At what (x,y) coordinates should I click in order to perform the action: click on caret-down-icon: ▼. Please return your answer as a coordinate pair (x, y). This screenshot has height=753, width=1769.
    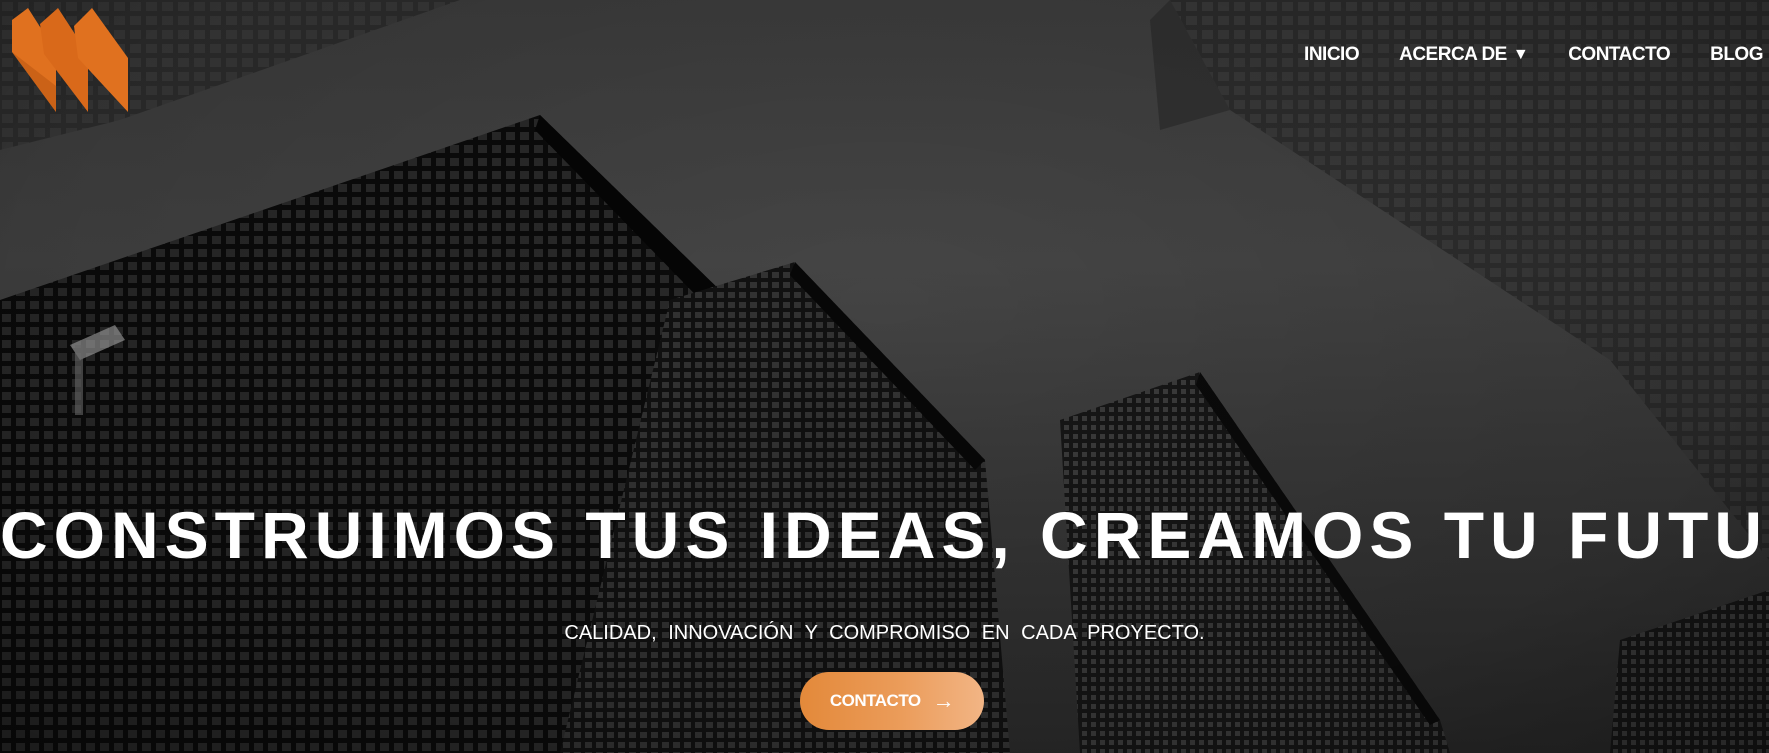
    Looking at the image, I should click on (1520, 54).